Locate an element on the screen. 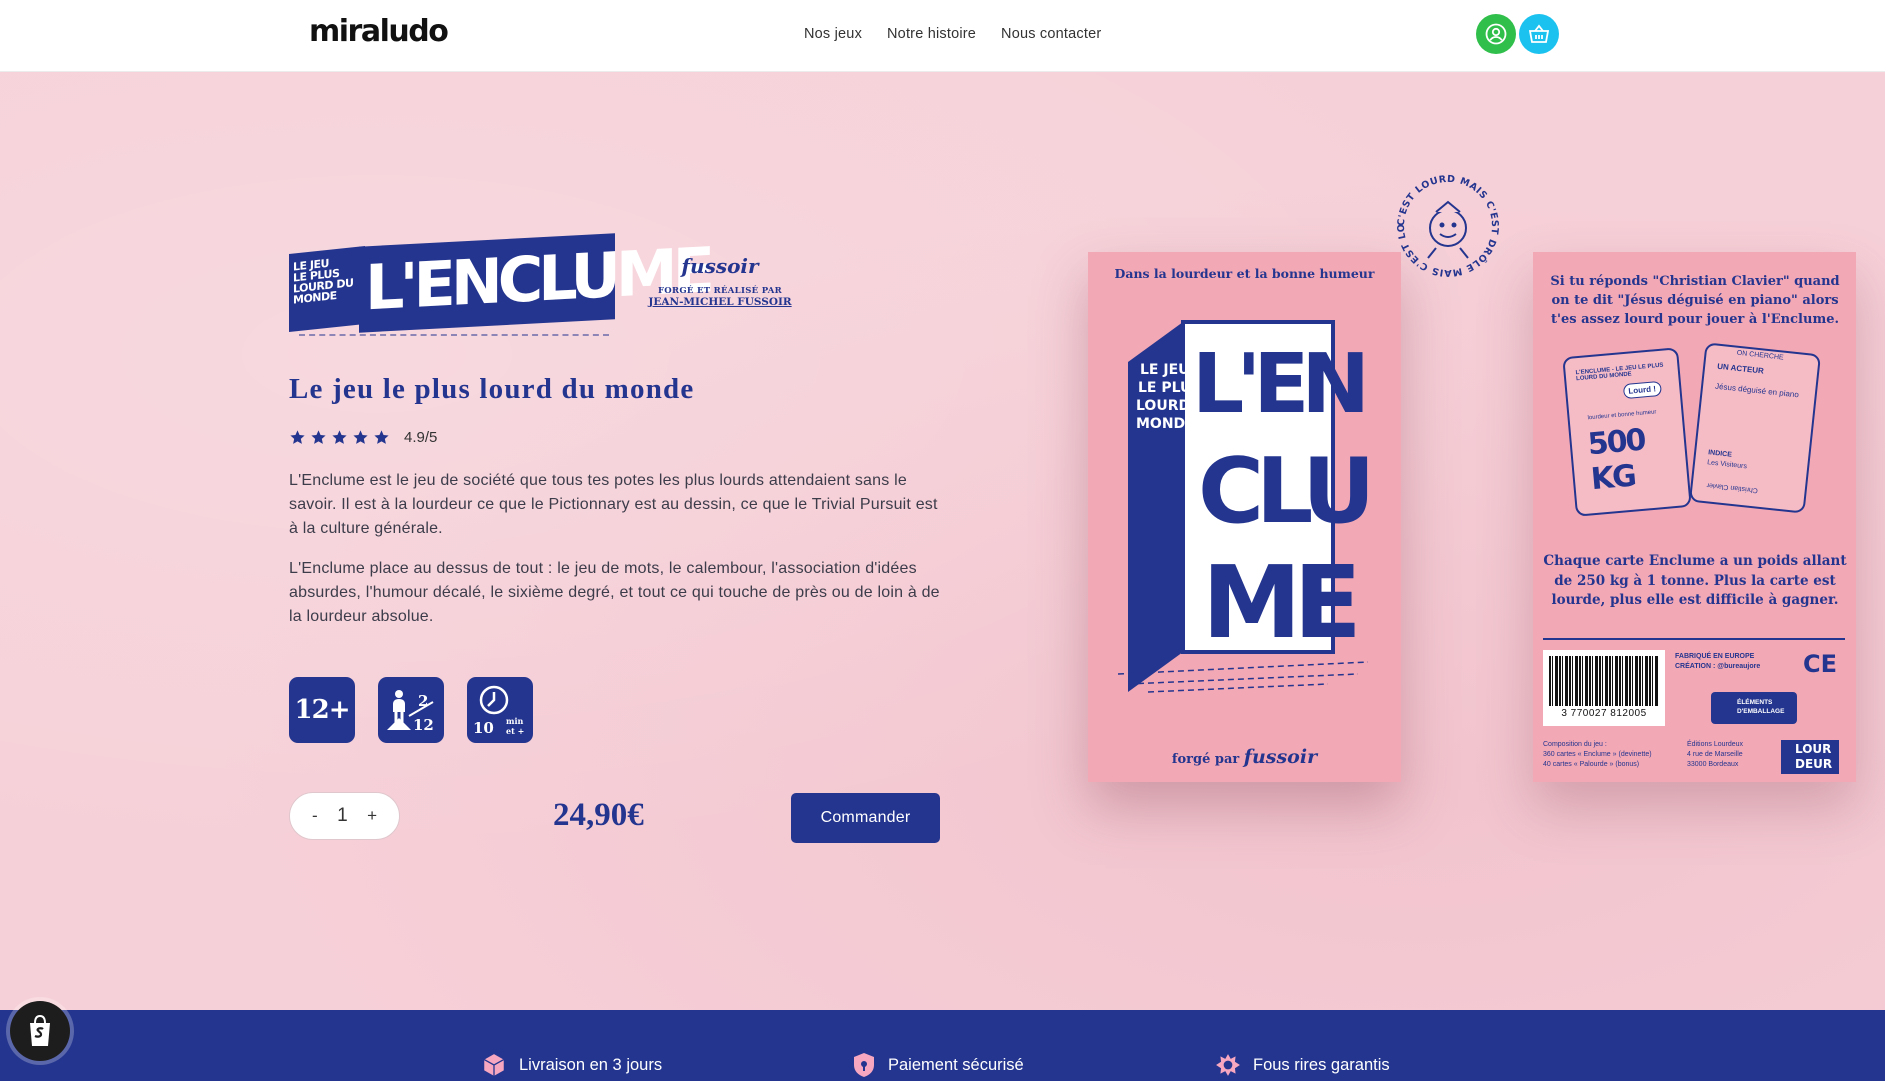 This screenshot has height=1081, width=1885. composition-line: 40 cartes « Palourde » (bonus) is located at coordinates (1591, 764).